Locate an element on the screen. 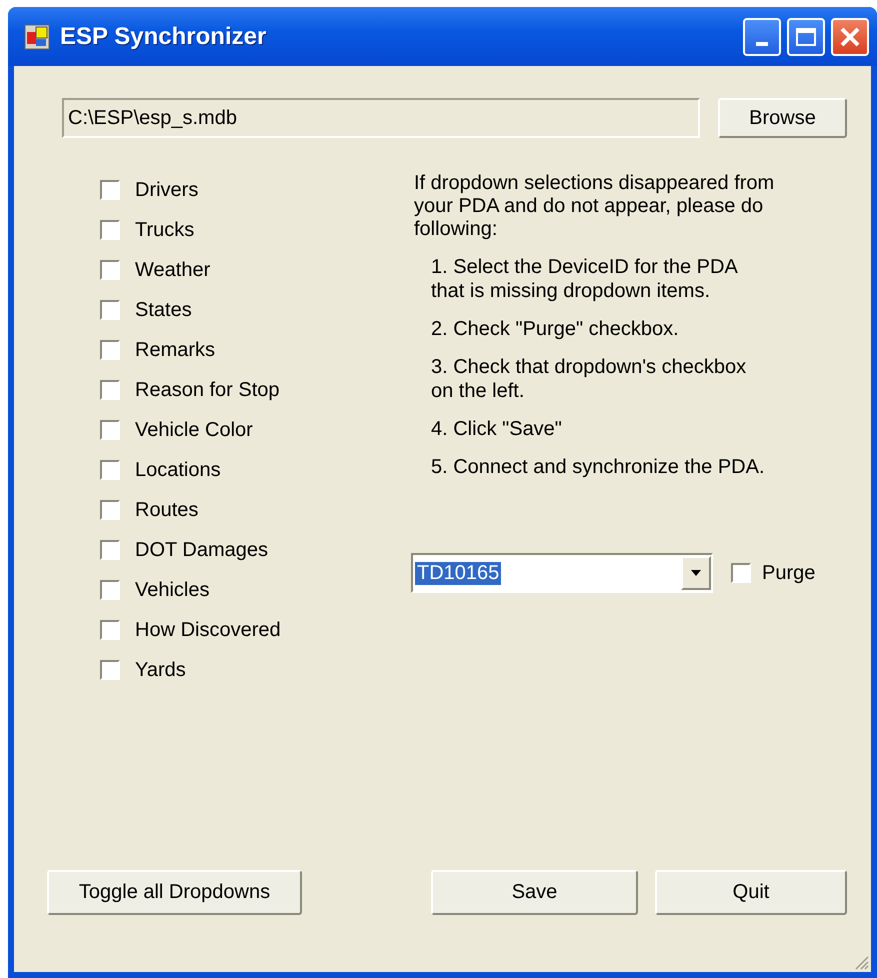 The image size is (877, 978). close-icon is located at coordinates (850, 36).